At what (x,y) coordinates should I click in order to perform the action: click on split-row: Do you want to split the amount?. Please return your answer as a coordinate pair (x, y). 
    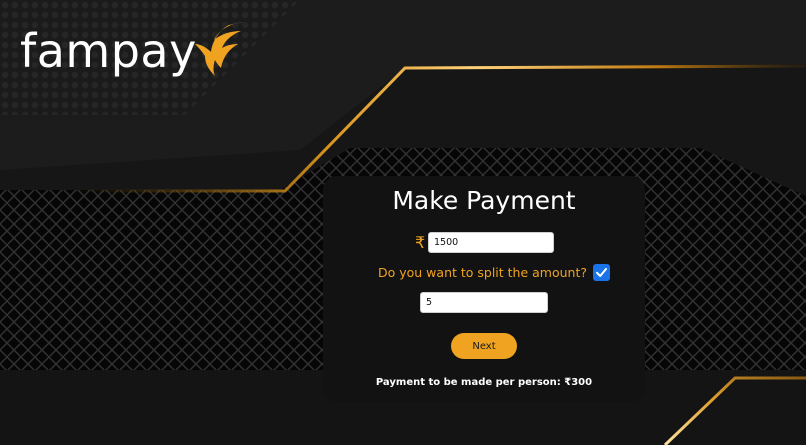
    Looking at the image, I should click on (494, 272).